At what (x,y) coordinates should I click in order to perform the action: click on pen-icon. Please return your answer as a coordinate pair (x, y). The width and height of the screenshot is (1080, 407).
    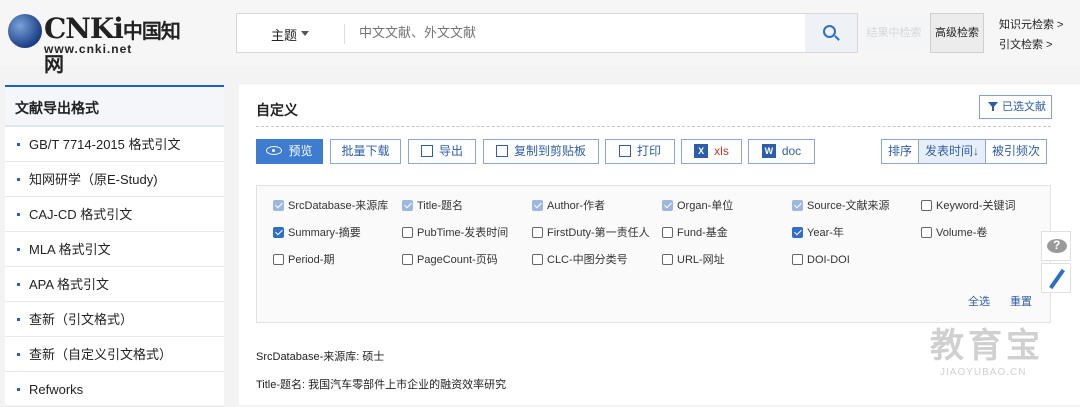
    Looking at the image, I should click on (1057, 279).